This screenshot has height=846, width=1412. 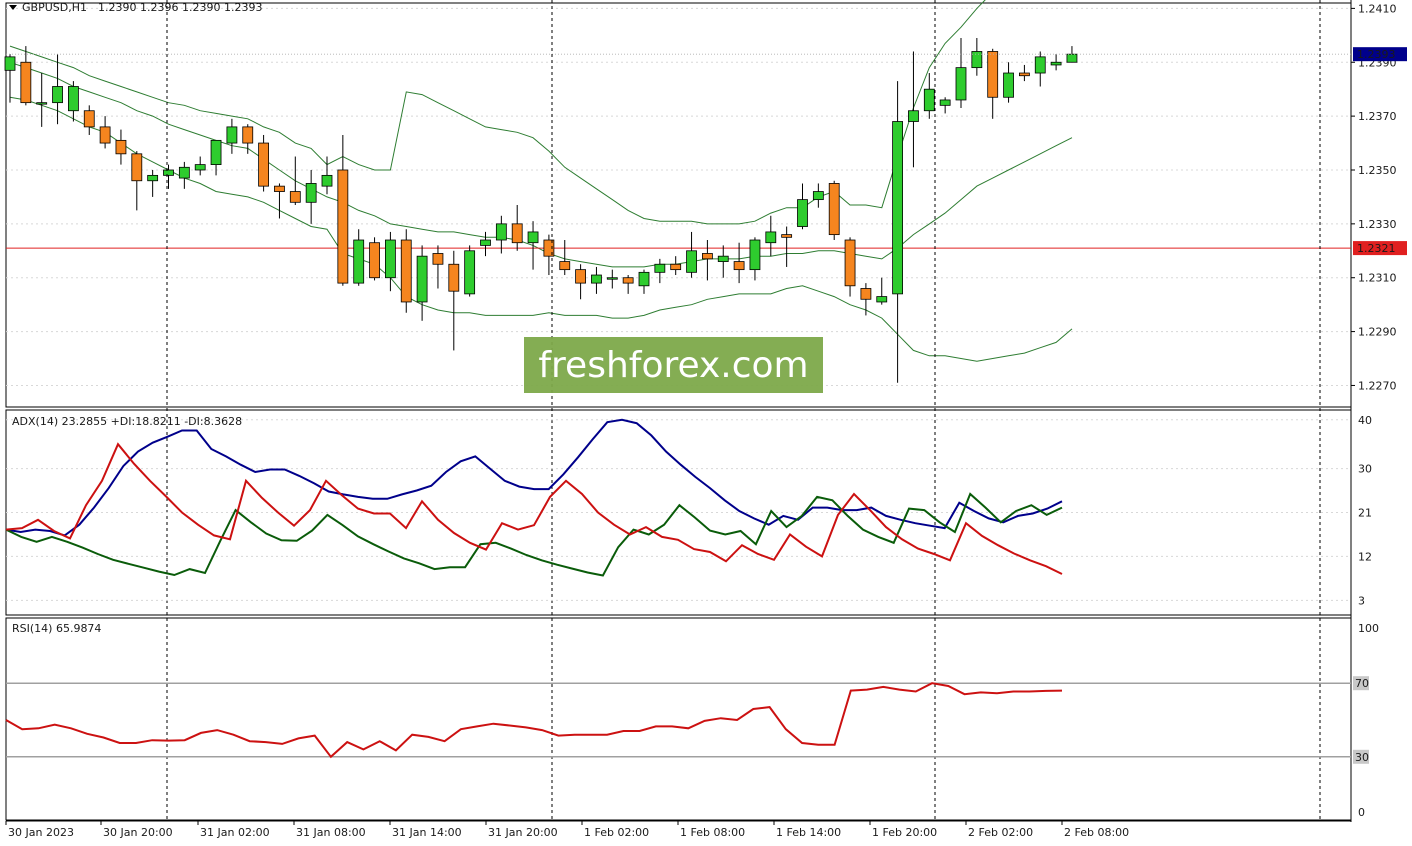 I want to click on time-tick-label: 31 Jan 14:00, so click(x=427, y=832).